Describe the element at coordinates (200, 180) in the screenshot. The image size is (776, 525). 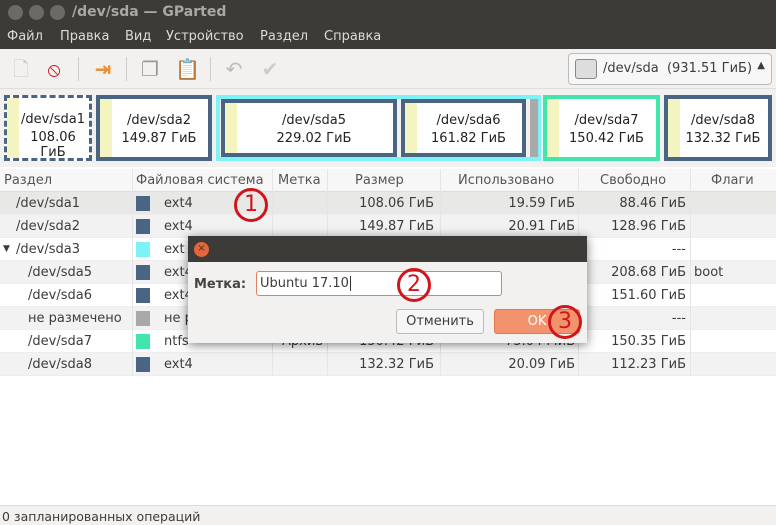
I see `col-filesystem: Файловая система` at that location.